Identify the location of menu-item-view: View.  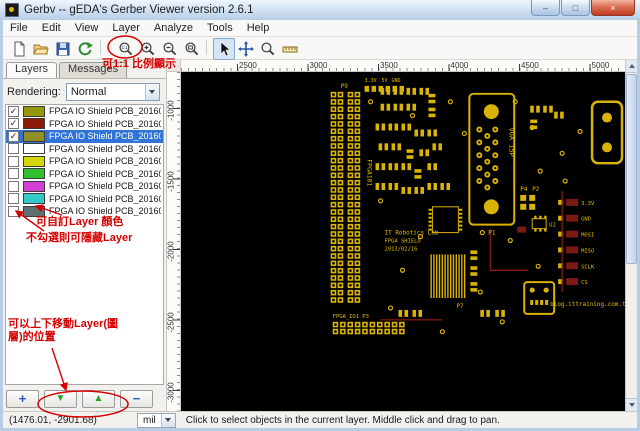
(87, 28).